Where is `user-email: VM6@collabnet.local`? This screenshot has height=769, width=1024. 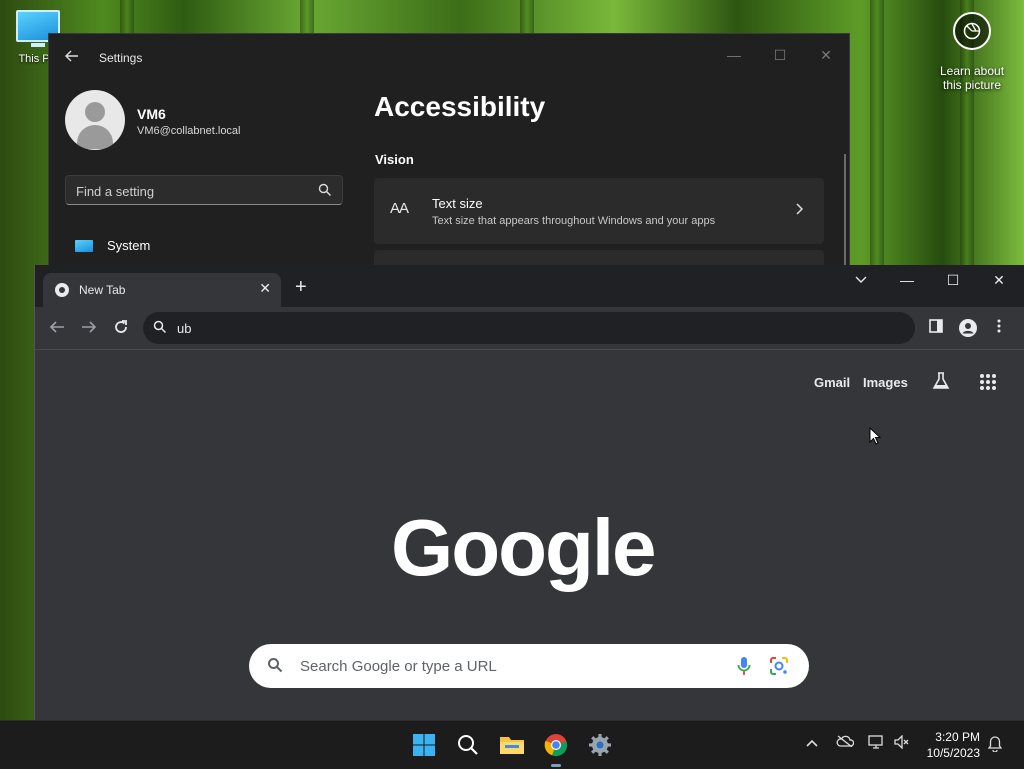 user-email: VM6@collabnet.local is located at coordinates (189, 131).